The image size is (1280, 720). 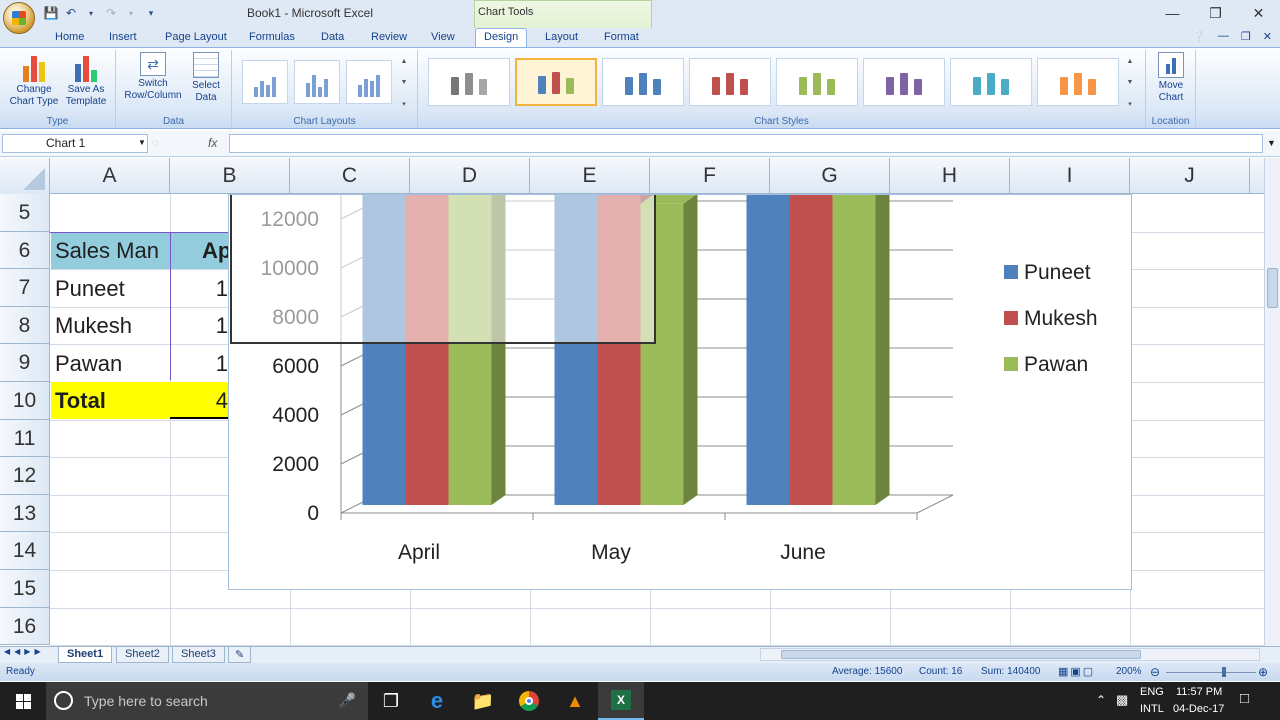 I want to click on vertical-scroll-thumb, so click(x=1272, y=288).